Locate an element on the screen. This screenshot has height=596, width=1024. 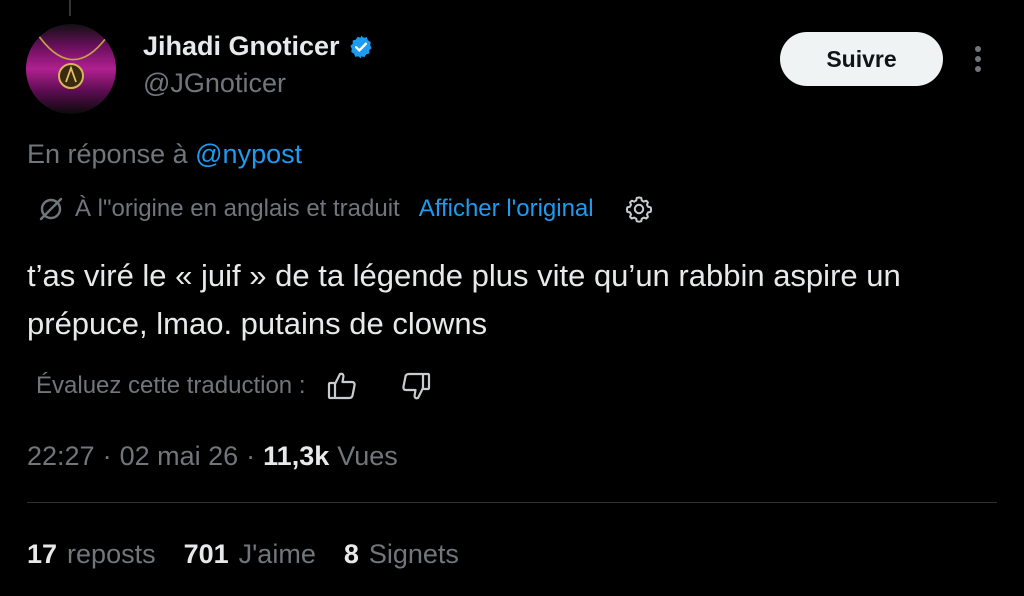
avatar is located at coordinates (71, 69).